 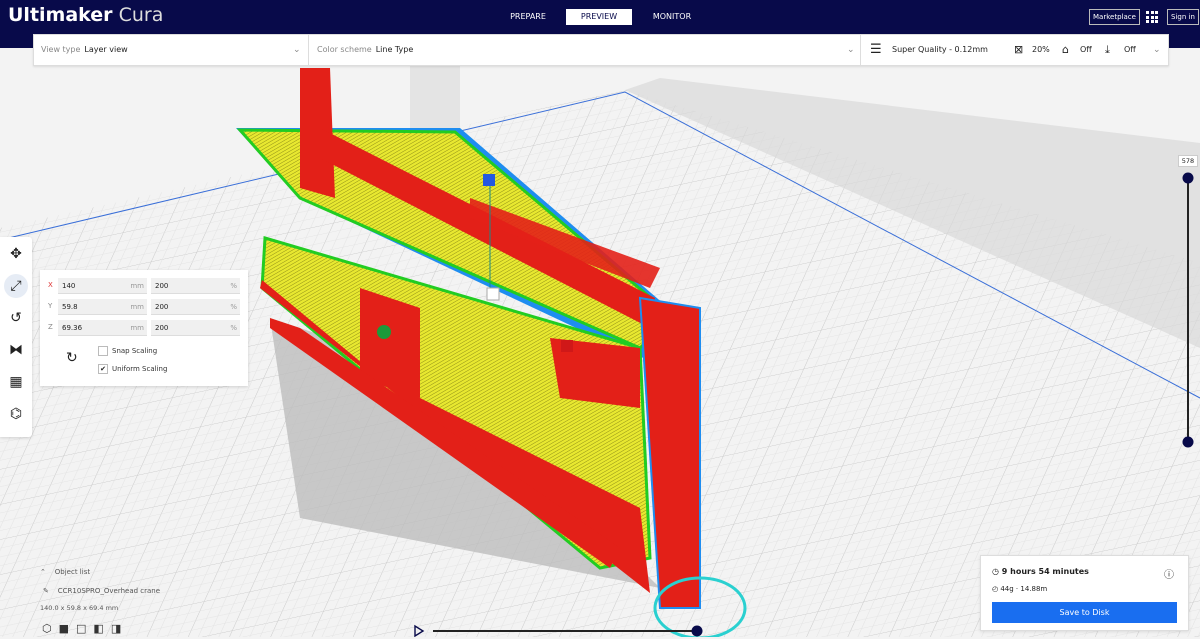 What do you see at coordinates (489, 180) in the screenshot?
I see `z-axis-handle` at bounding box center [489, 180].